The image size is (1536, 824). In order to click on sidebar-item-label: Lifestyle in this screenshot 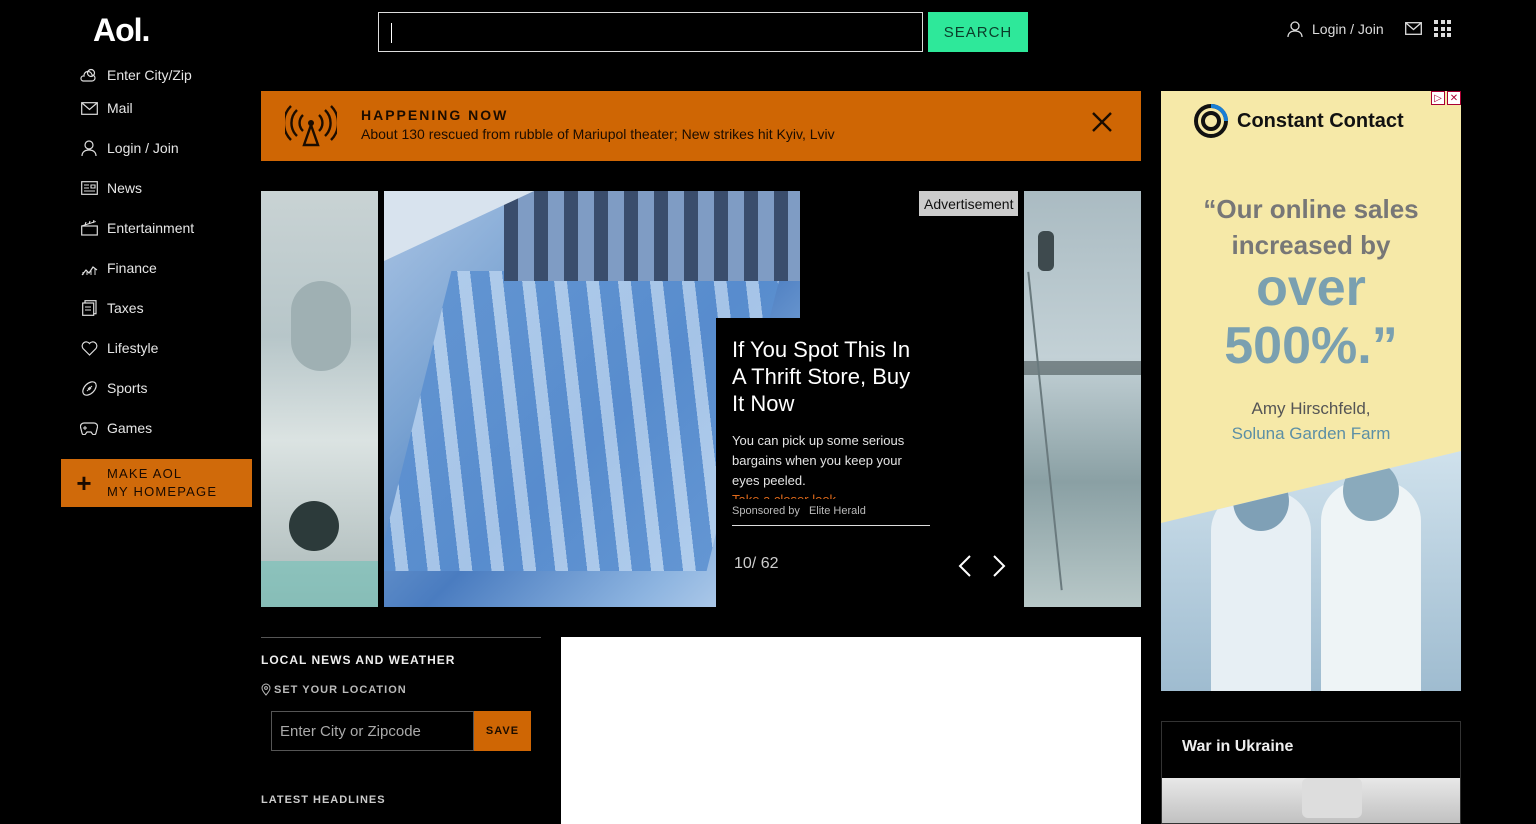, I will do `click(133, 348)`.